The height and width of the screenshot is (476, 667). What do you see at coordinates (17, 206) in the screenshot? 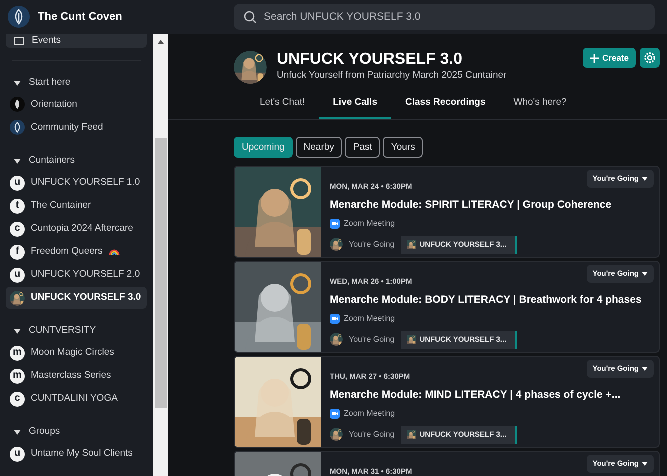
I see `letter-icon: t` at bounding box center [17, 206].